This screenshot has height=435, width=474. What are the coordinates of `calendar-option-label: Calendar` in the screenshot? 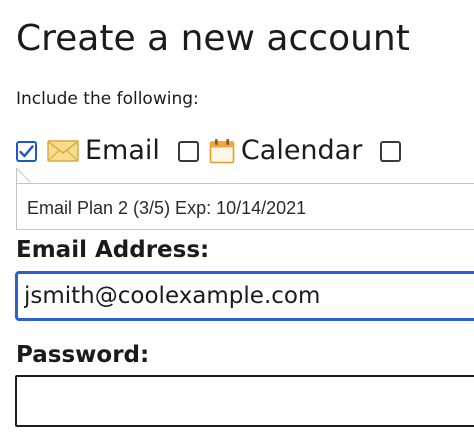 It's located at (301, 150).